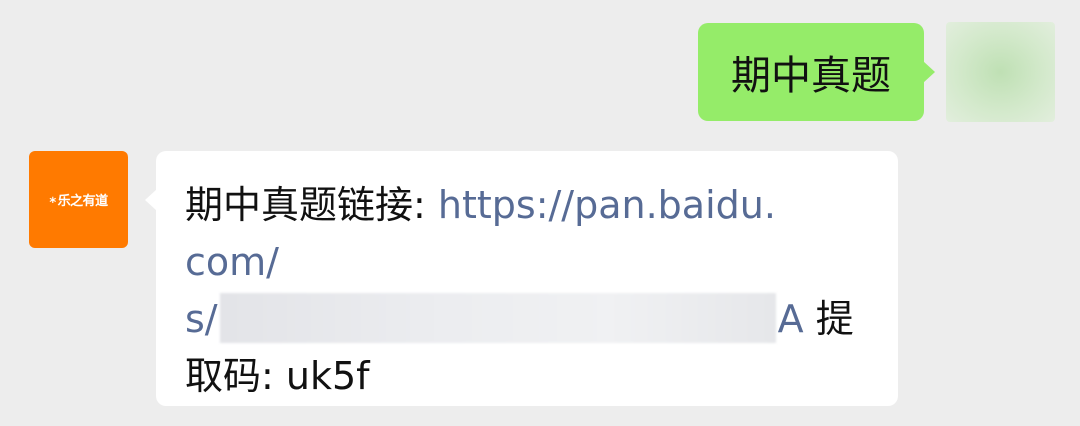 The width and height of the screenshot is (1080, 426). I want to click on message-line-2: com/, so click(528, 262).